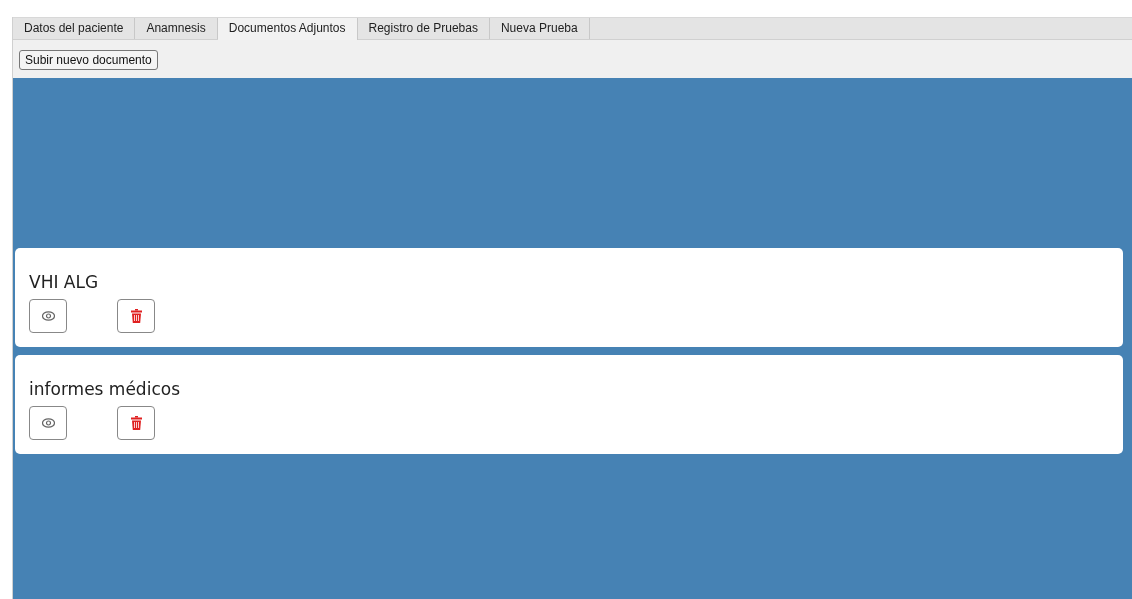 This screenshot has width=1132, height=599. What do you see at coordinates (105, 389) in the screenshot?
I see `document-title: informes médicos` at bounding box center [105, 389].